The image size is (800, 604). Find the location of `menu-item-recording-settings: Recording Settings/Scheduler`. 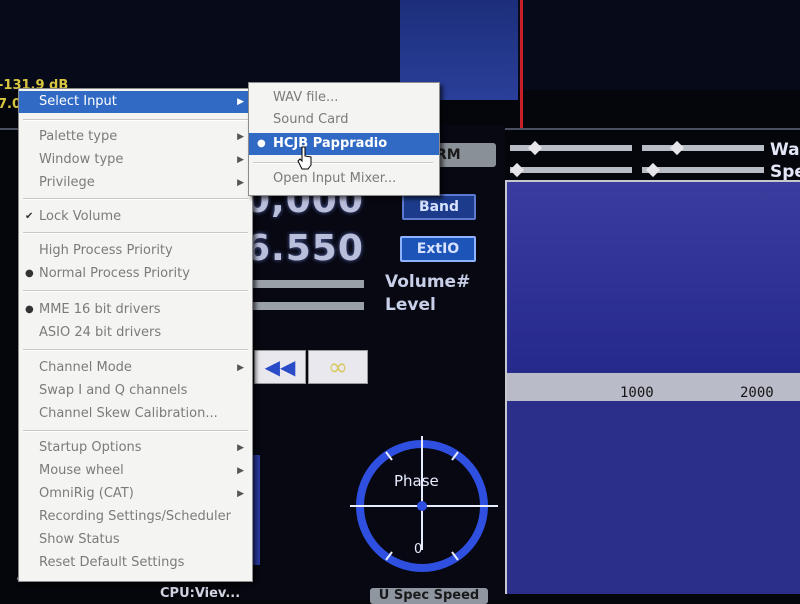

menu-item-recording-settings: Recording Settings/Scheduler is located at coordinates (135, 517).